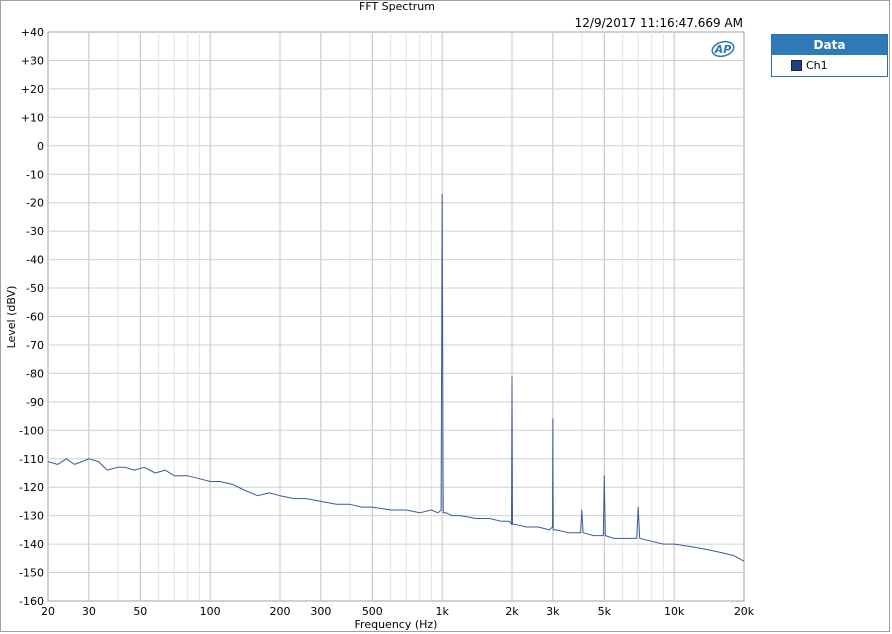 The height and width of the screenshot is (634, 892). Describe the element at coordinates (140, 611) in the screenshot. I see `x-tick-label: 50` at that location.